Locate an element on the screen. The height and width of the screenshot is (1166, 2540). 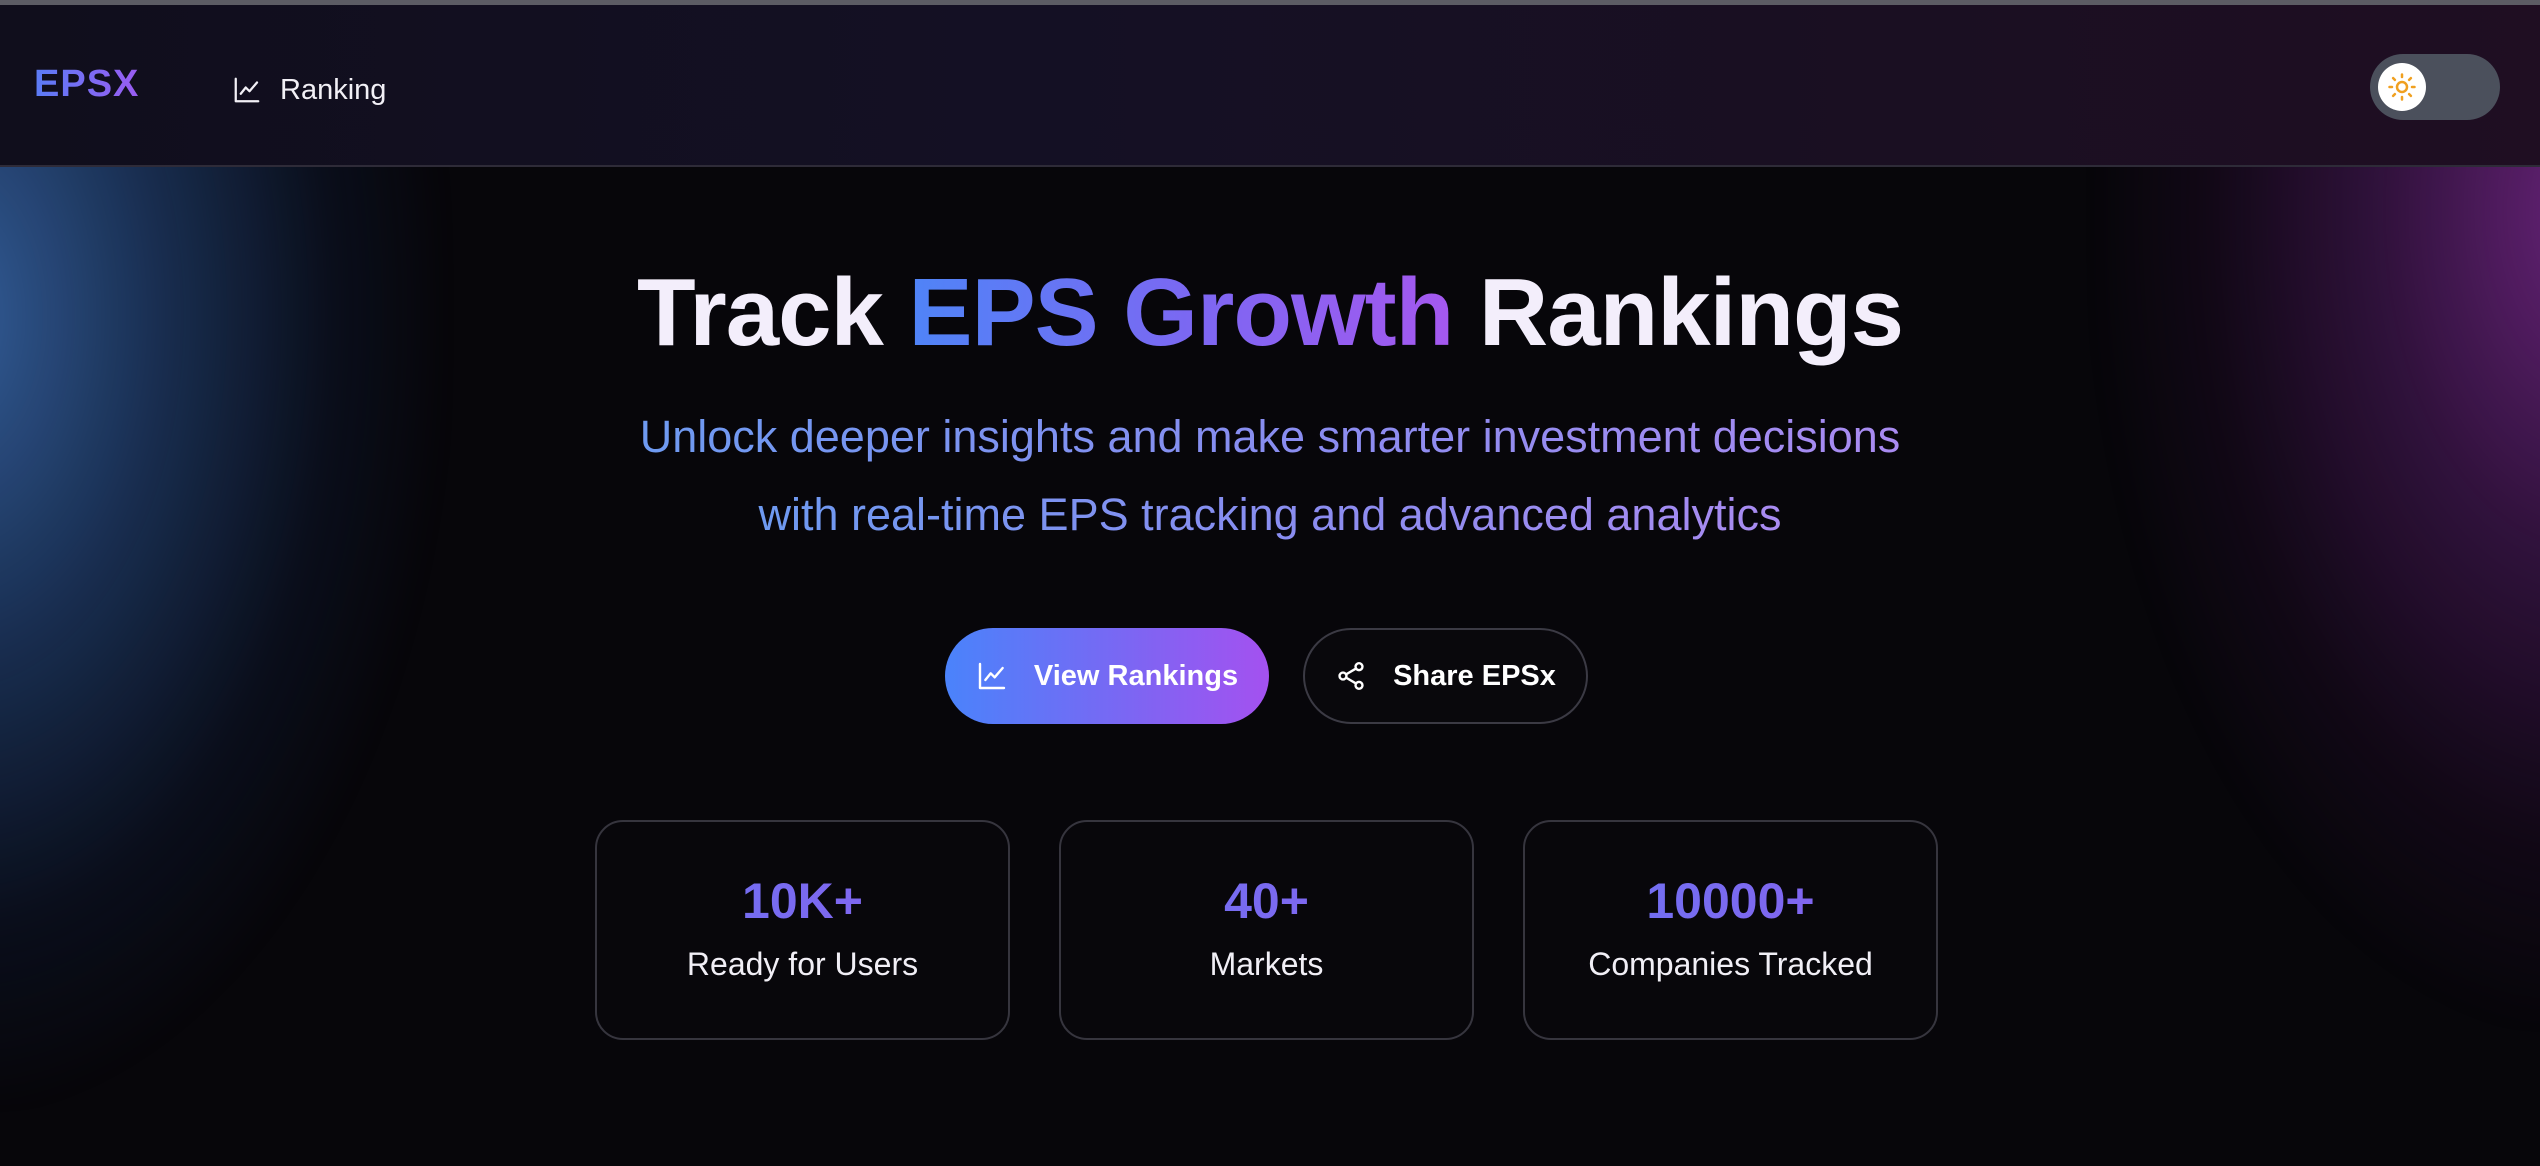
hero-title: Track EPS Growth Rankings is located at coordinates (1270, 313).